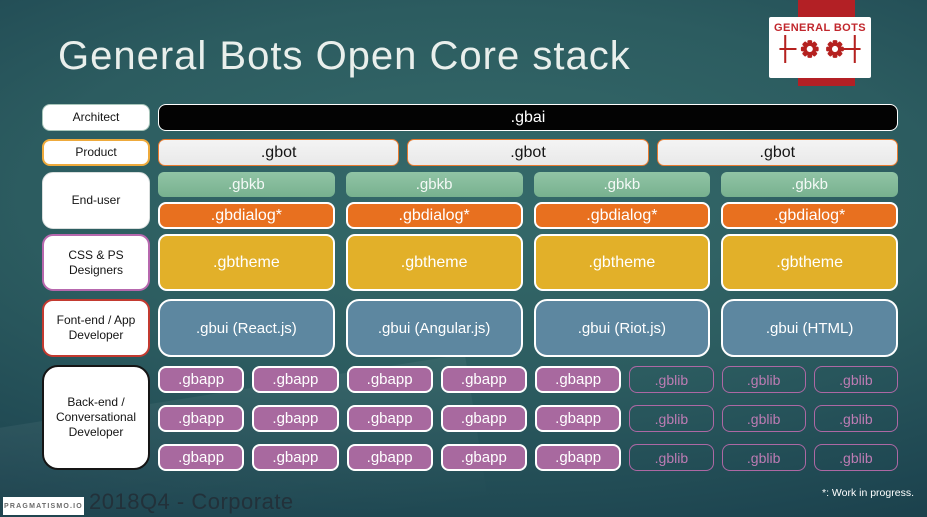  I want to click on logo-brand-text: GENERAL BOTS, so click(820, 28).